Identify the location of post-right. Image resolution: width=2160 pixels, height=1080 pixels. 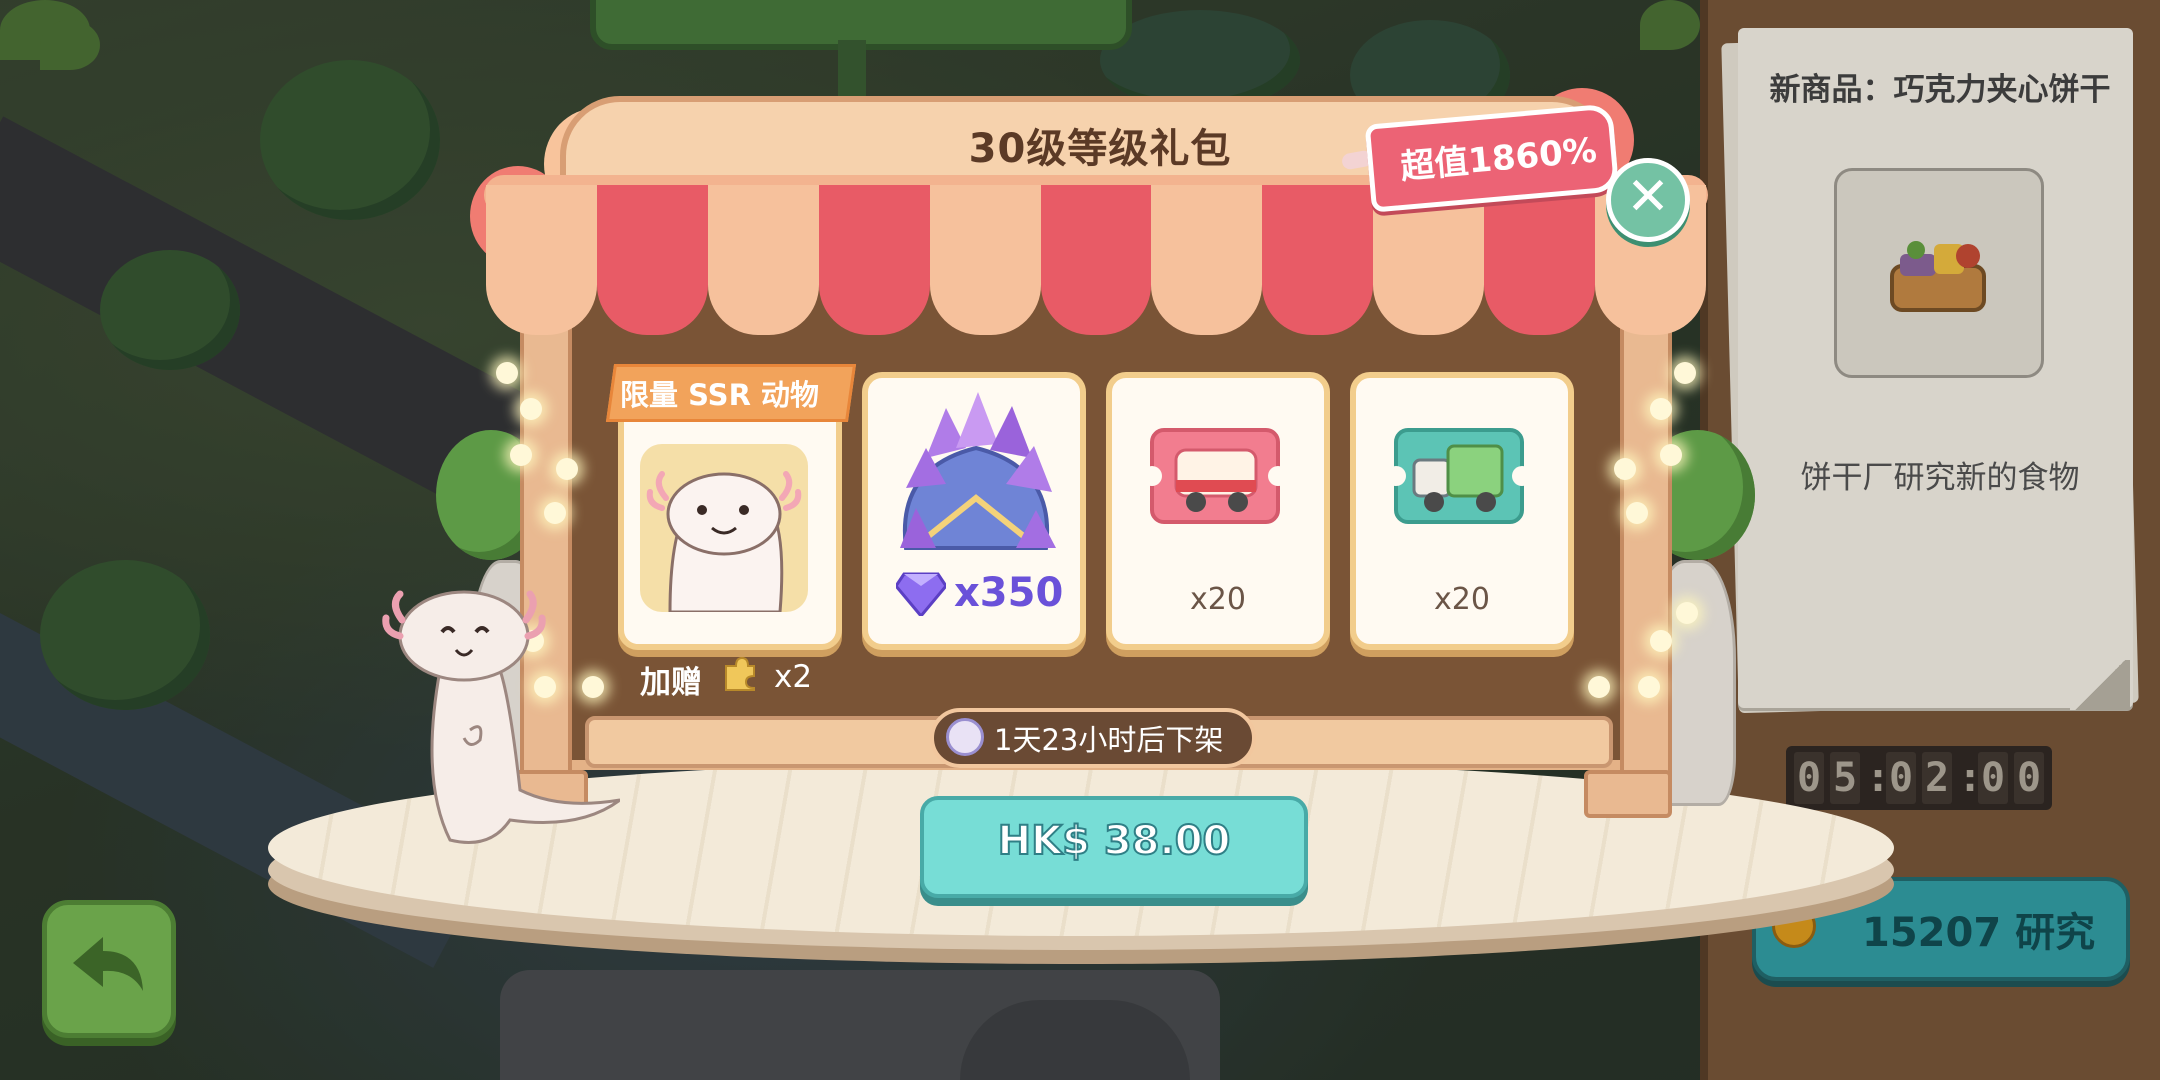
(1646, 554).